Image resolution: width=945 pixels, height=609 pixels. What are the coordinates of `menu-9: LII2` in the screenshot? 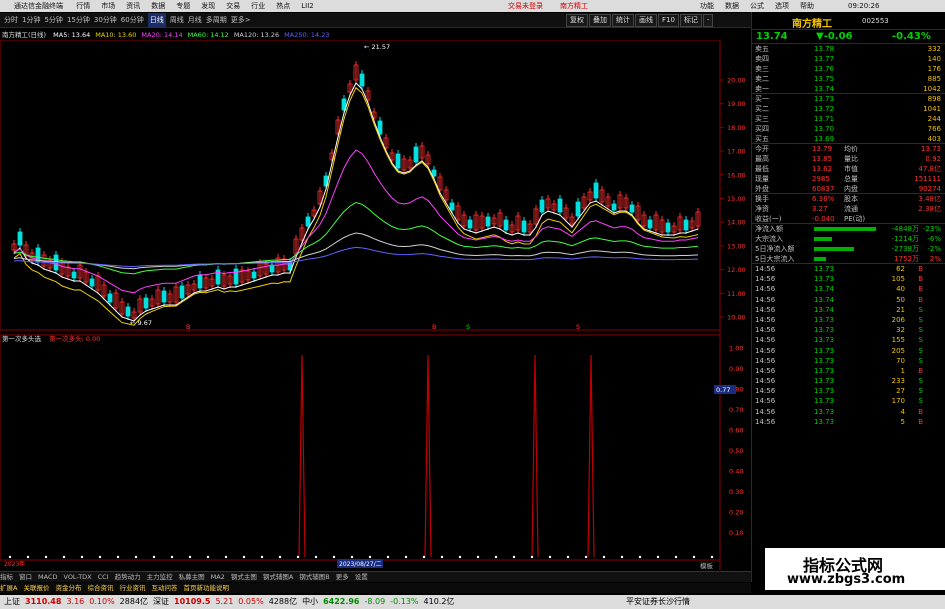 It's located at (307, 6).